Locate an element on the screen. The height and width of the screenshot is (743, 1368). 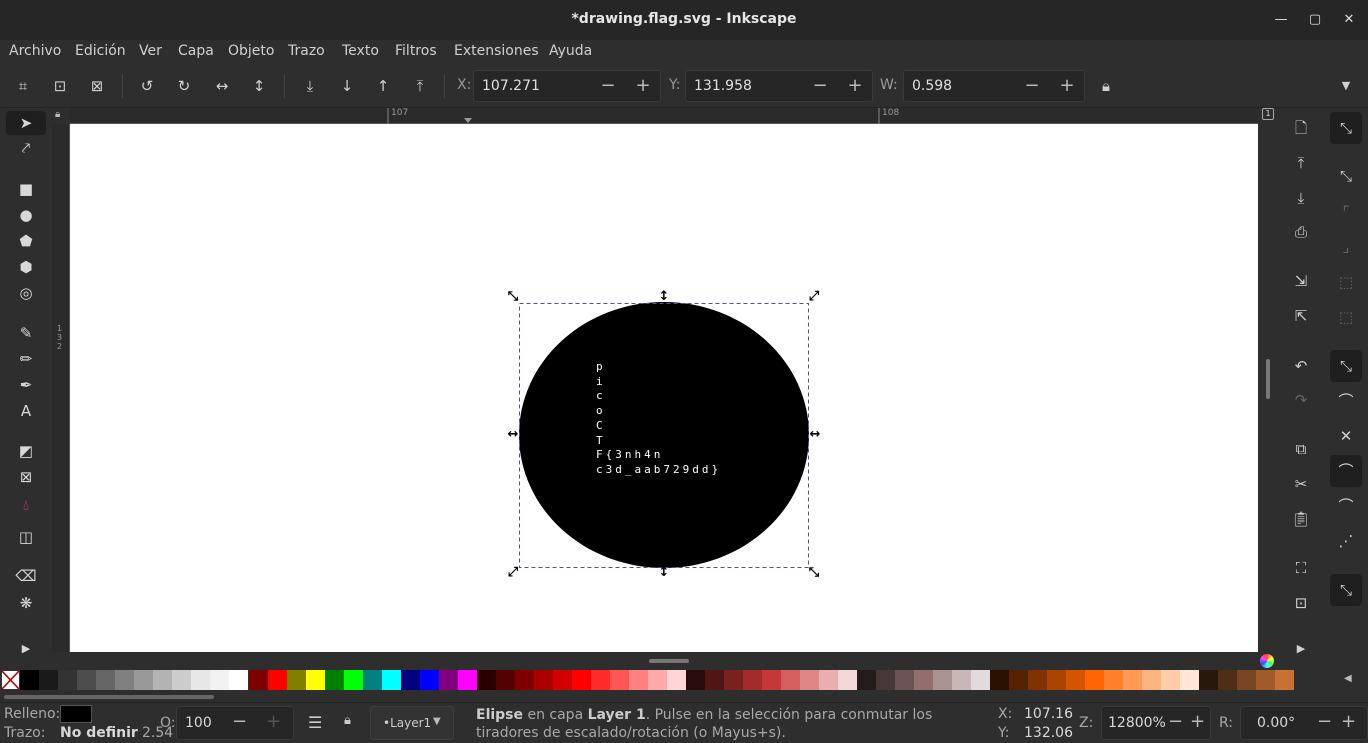
horizontal-scrollbar is located at coordinates (664, 660).